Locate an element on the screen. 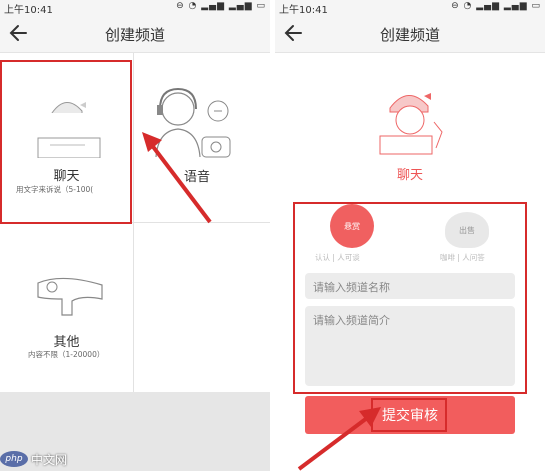 Image resolution: width=545 pixels, height=471 pixels. watermark: php 中文网 is located at coordinates (33, 459).